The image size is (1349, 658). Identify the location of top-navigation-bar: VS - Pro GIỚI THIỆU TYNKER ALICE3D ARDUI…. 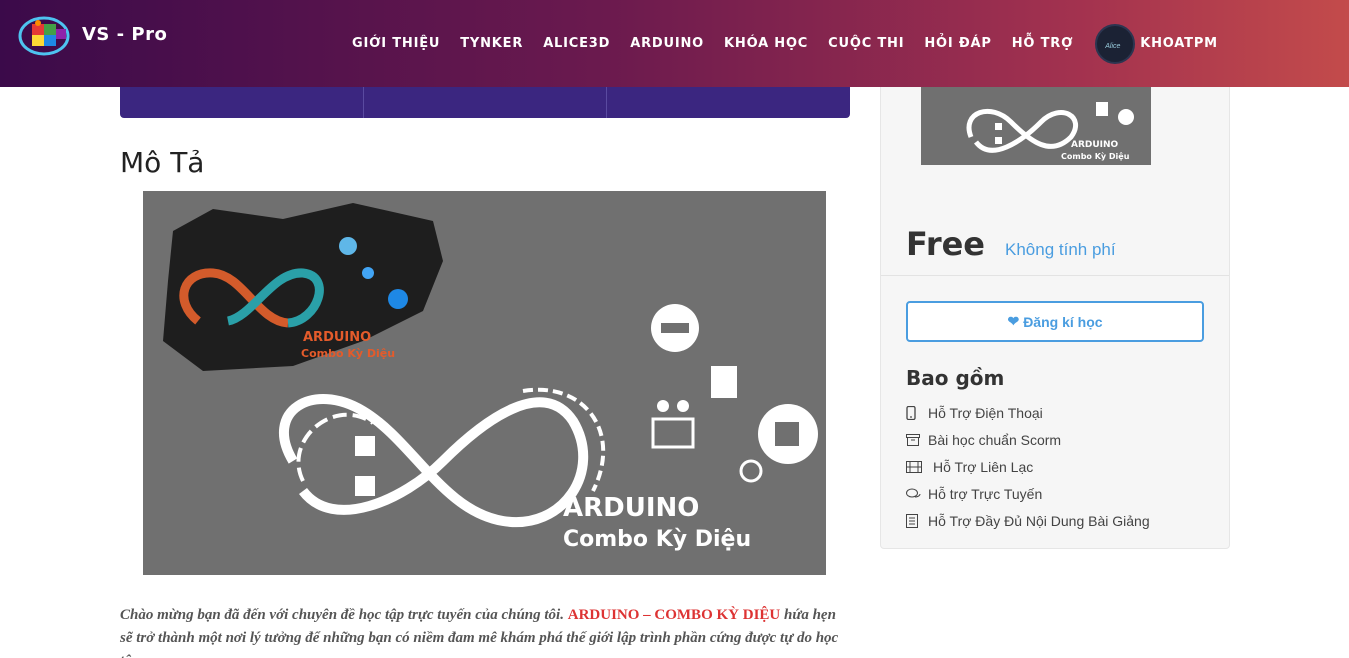
(674, 43).